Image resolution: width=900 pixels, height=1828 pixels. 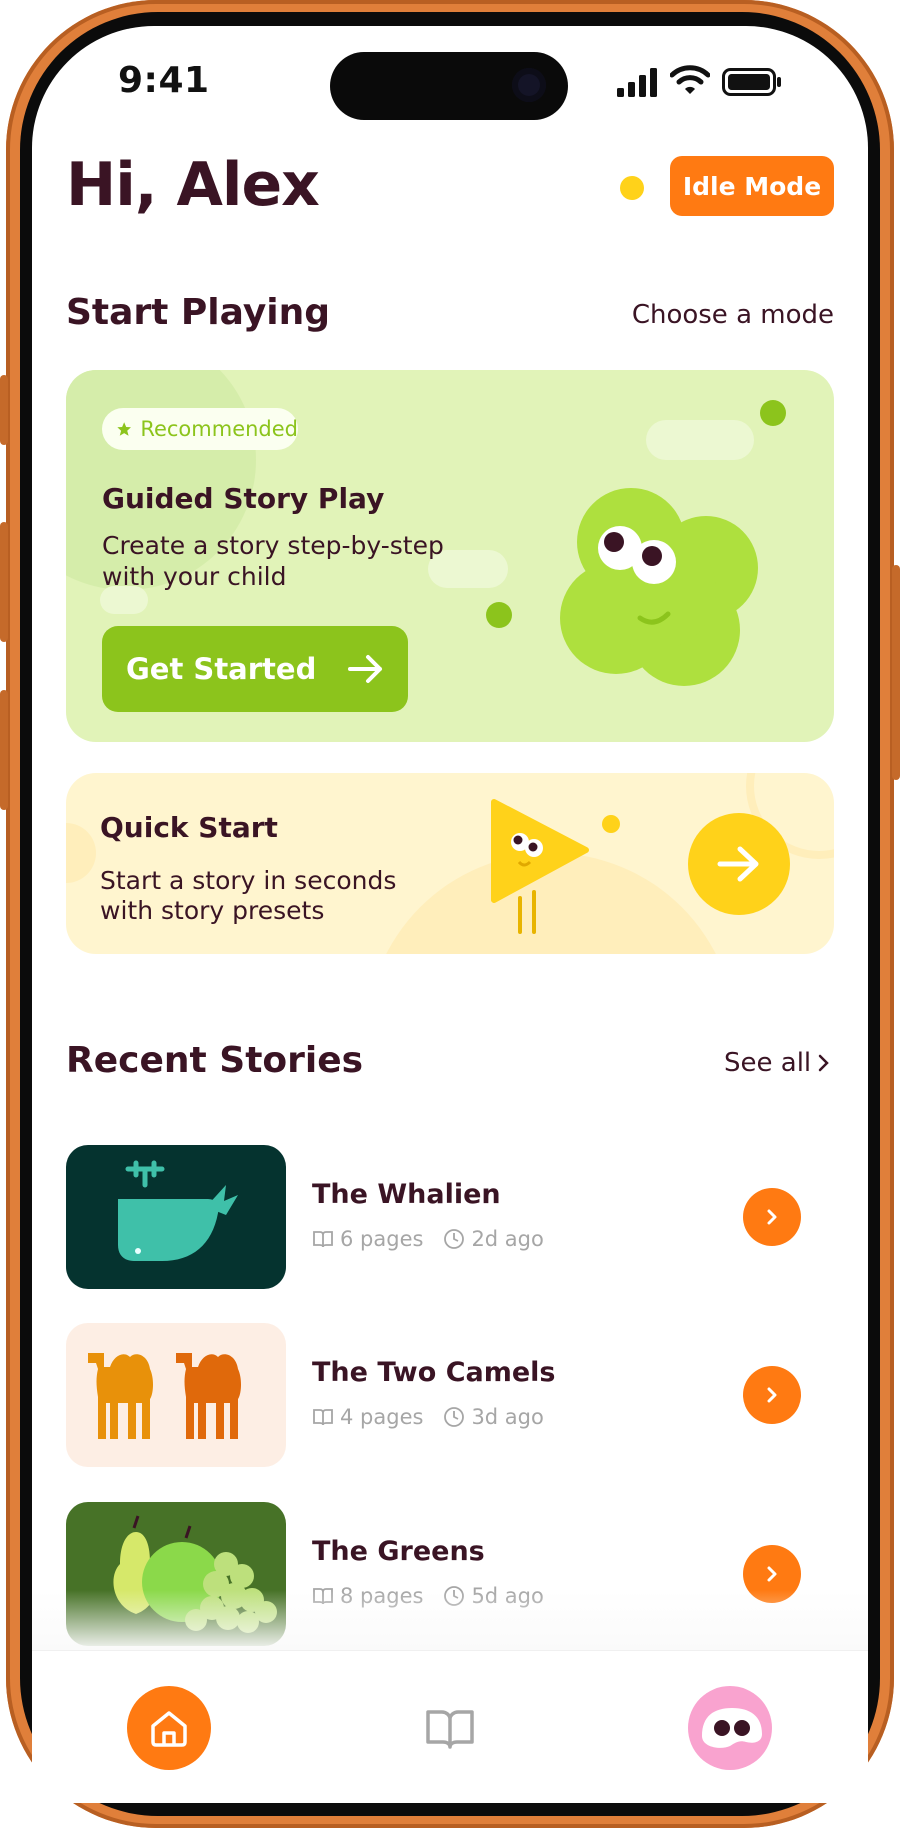 What do you see at coordinates (193, 185) in the screenshot?
I see `greeting-title: Hi, Alex` at bounding box center [193, 185].